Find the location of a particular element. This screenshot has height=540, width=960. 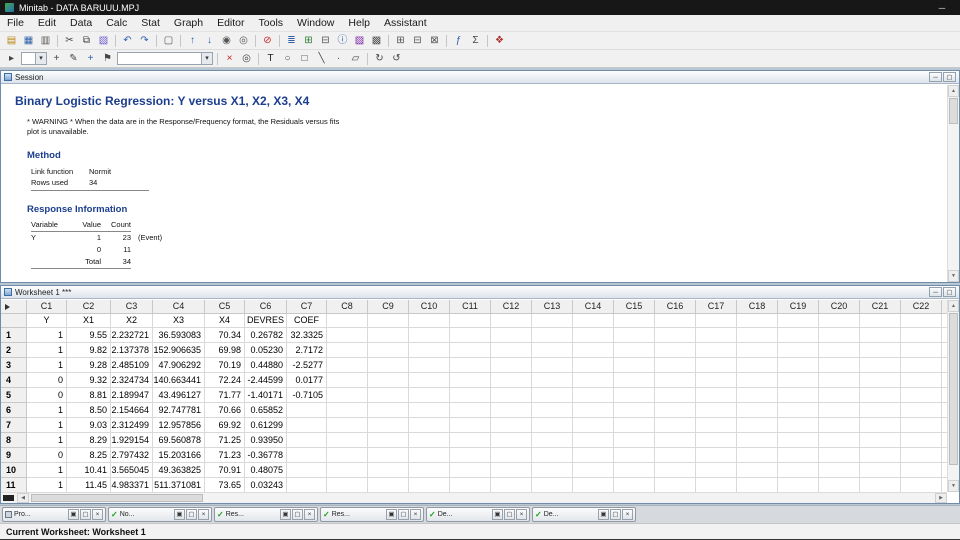

command-combo: ▾ is located at coordinates (34, 58).